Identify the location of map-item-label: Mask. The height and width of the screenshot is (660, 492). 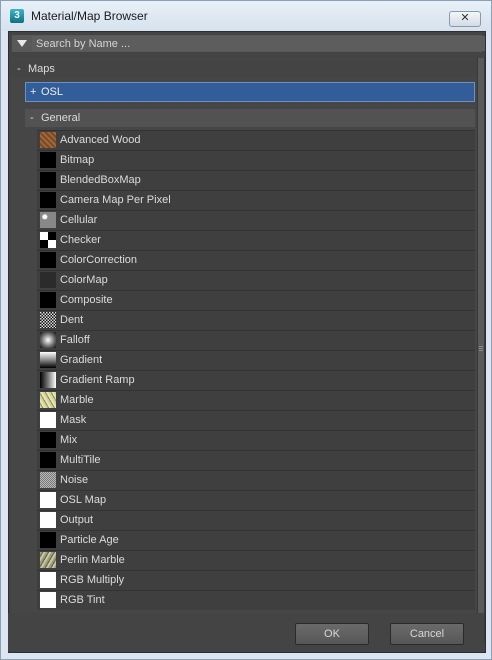
(73, 420).